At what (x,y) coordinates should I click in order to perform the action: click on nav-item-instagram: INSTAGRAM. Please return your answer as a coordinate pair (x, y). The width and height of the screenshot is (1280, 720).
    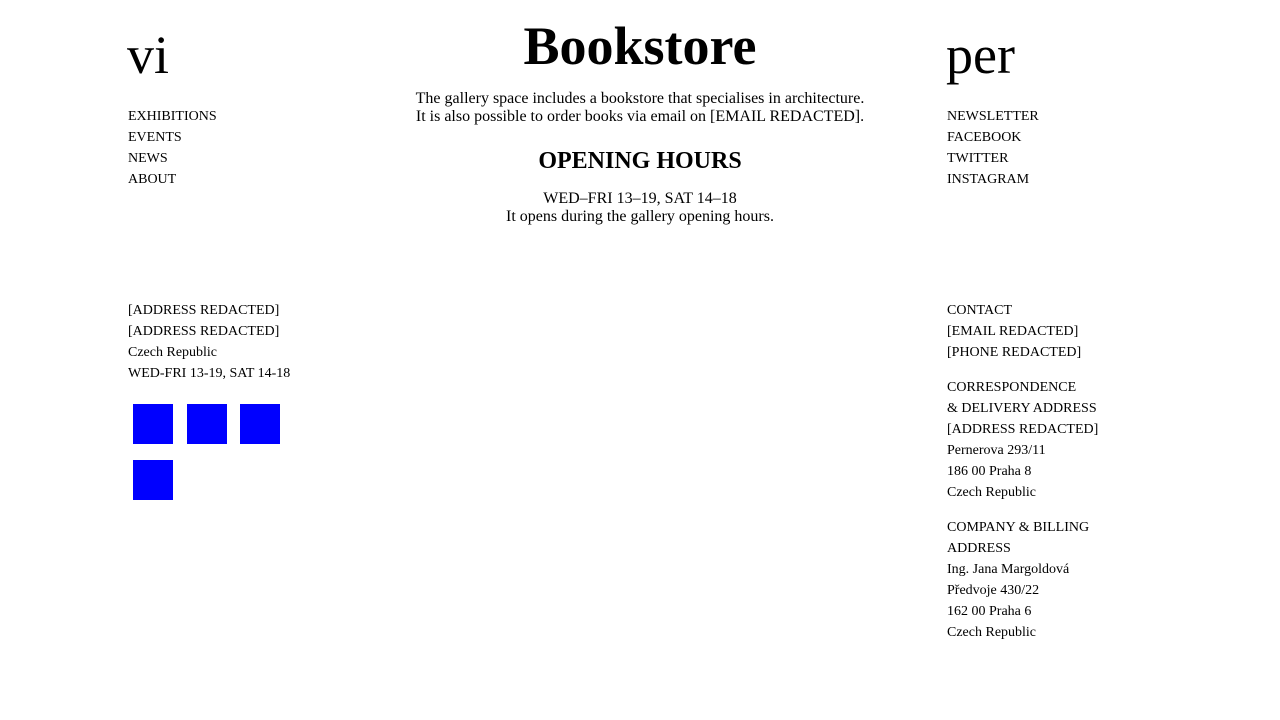
    Looking at the image, I should click on (993, 179).